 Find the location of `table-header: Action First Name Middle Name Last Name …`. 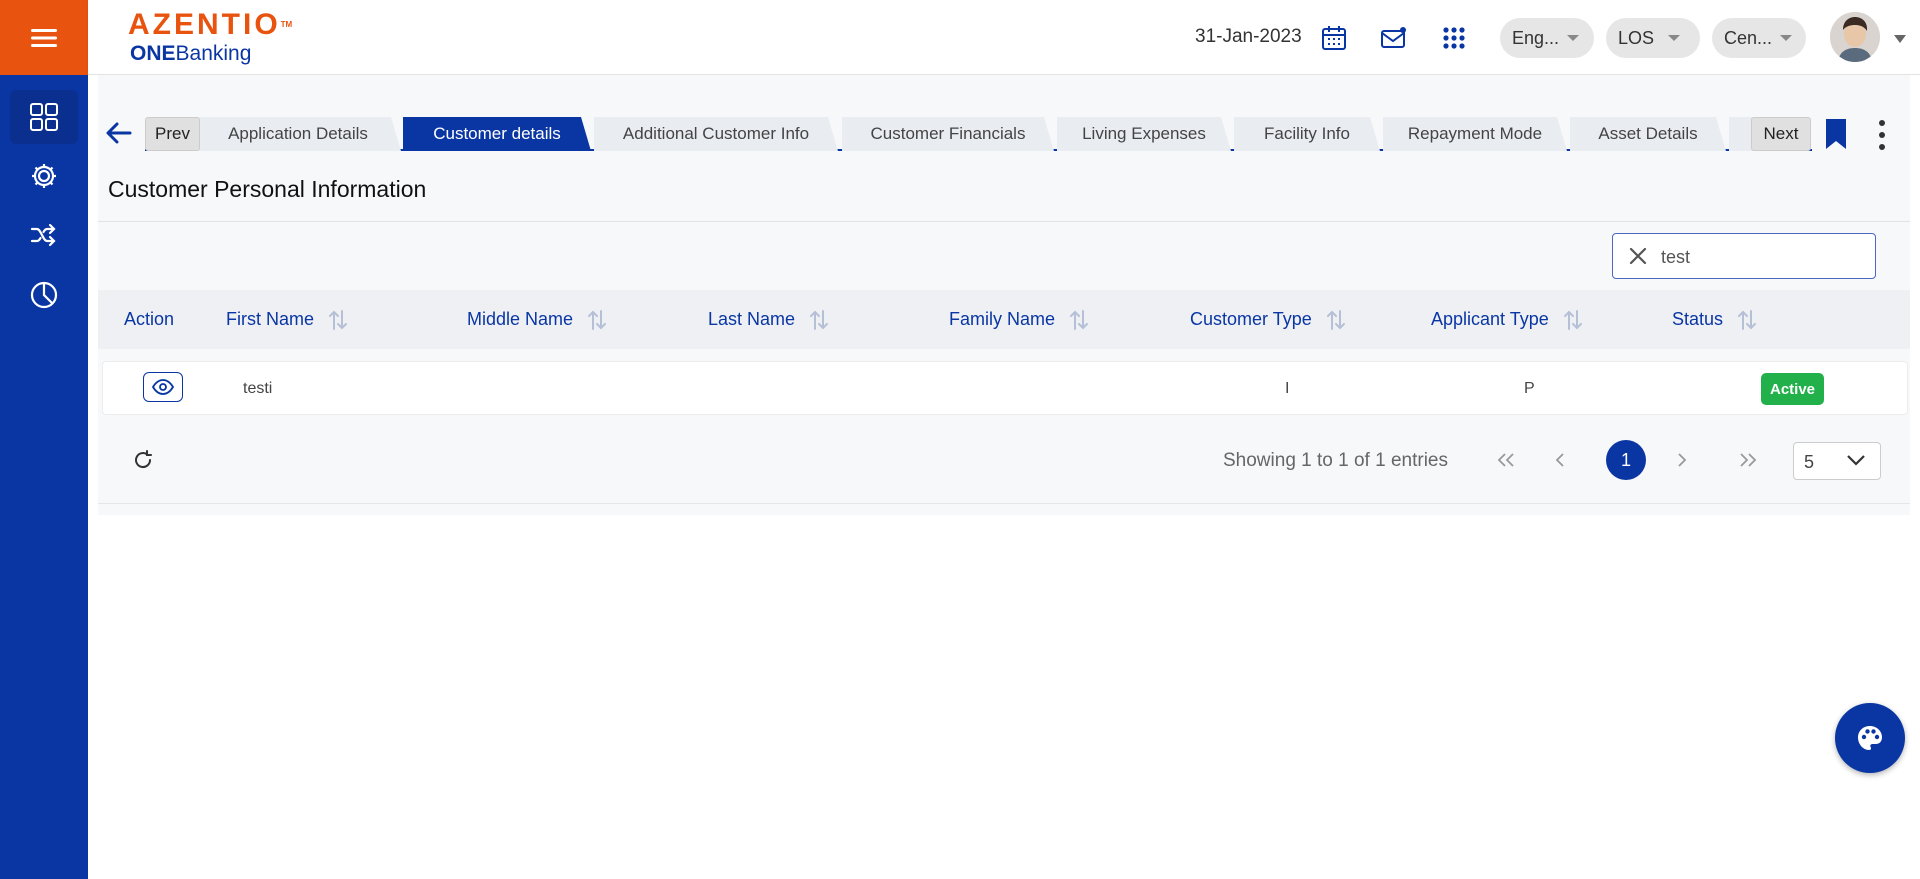

table-header: Action First Name Middle Name Last Name … is located at coordinates (1004, 319).